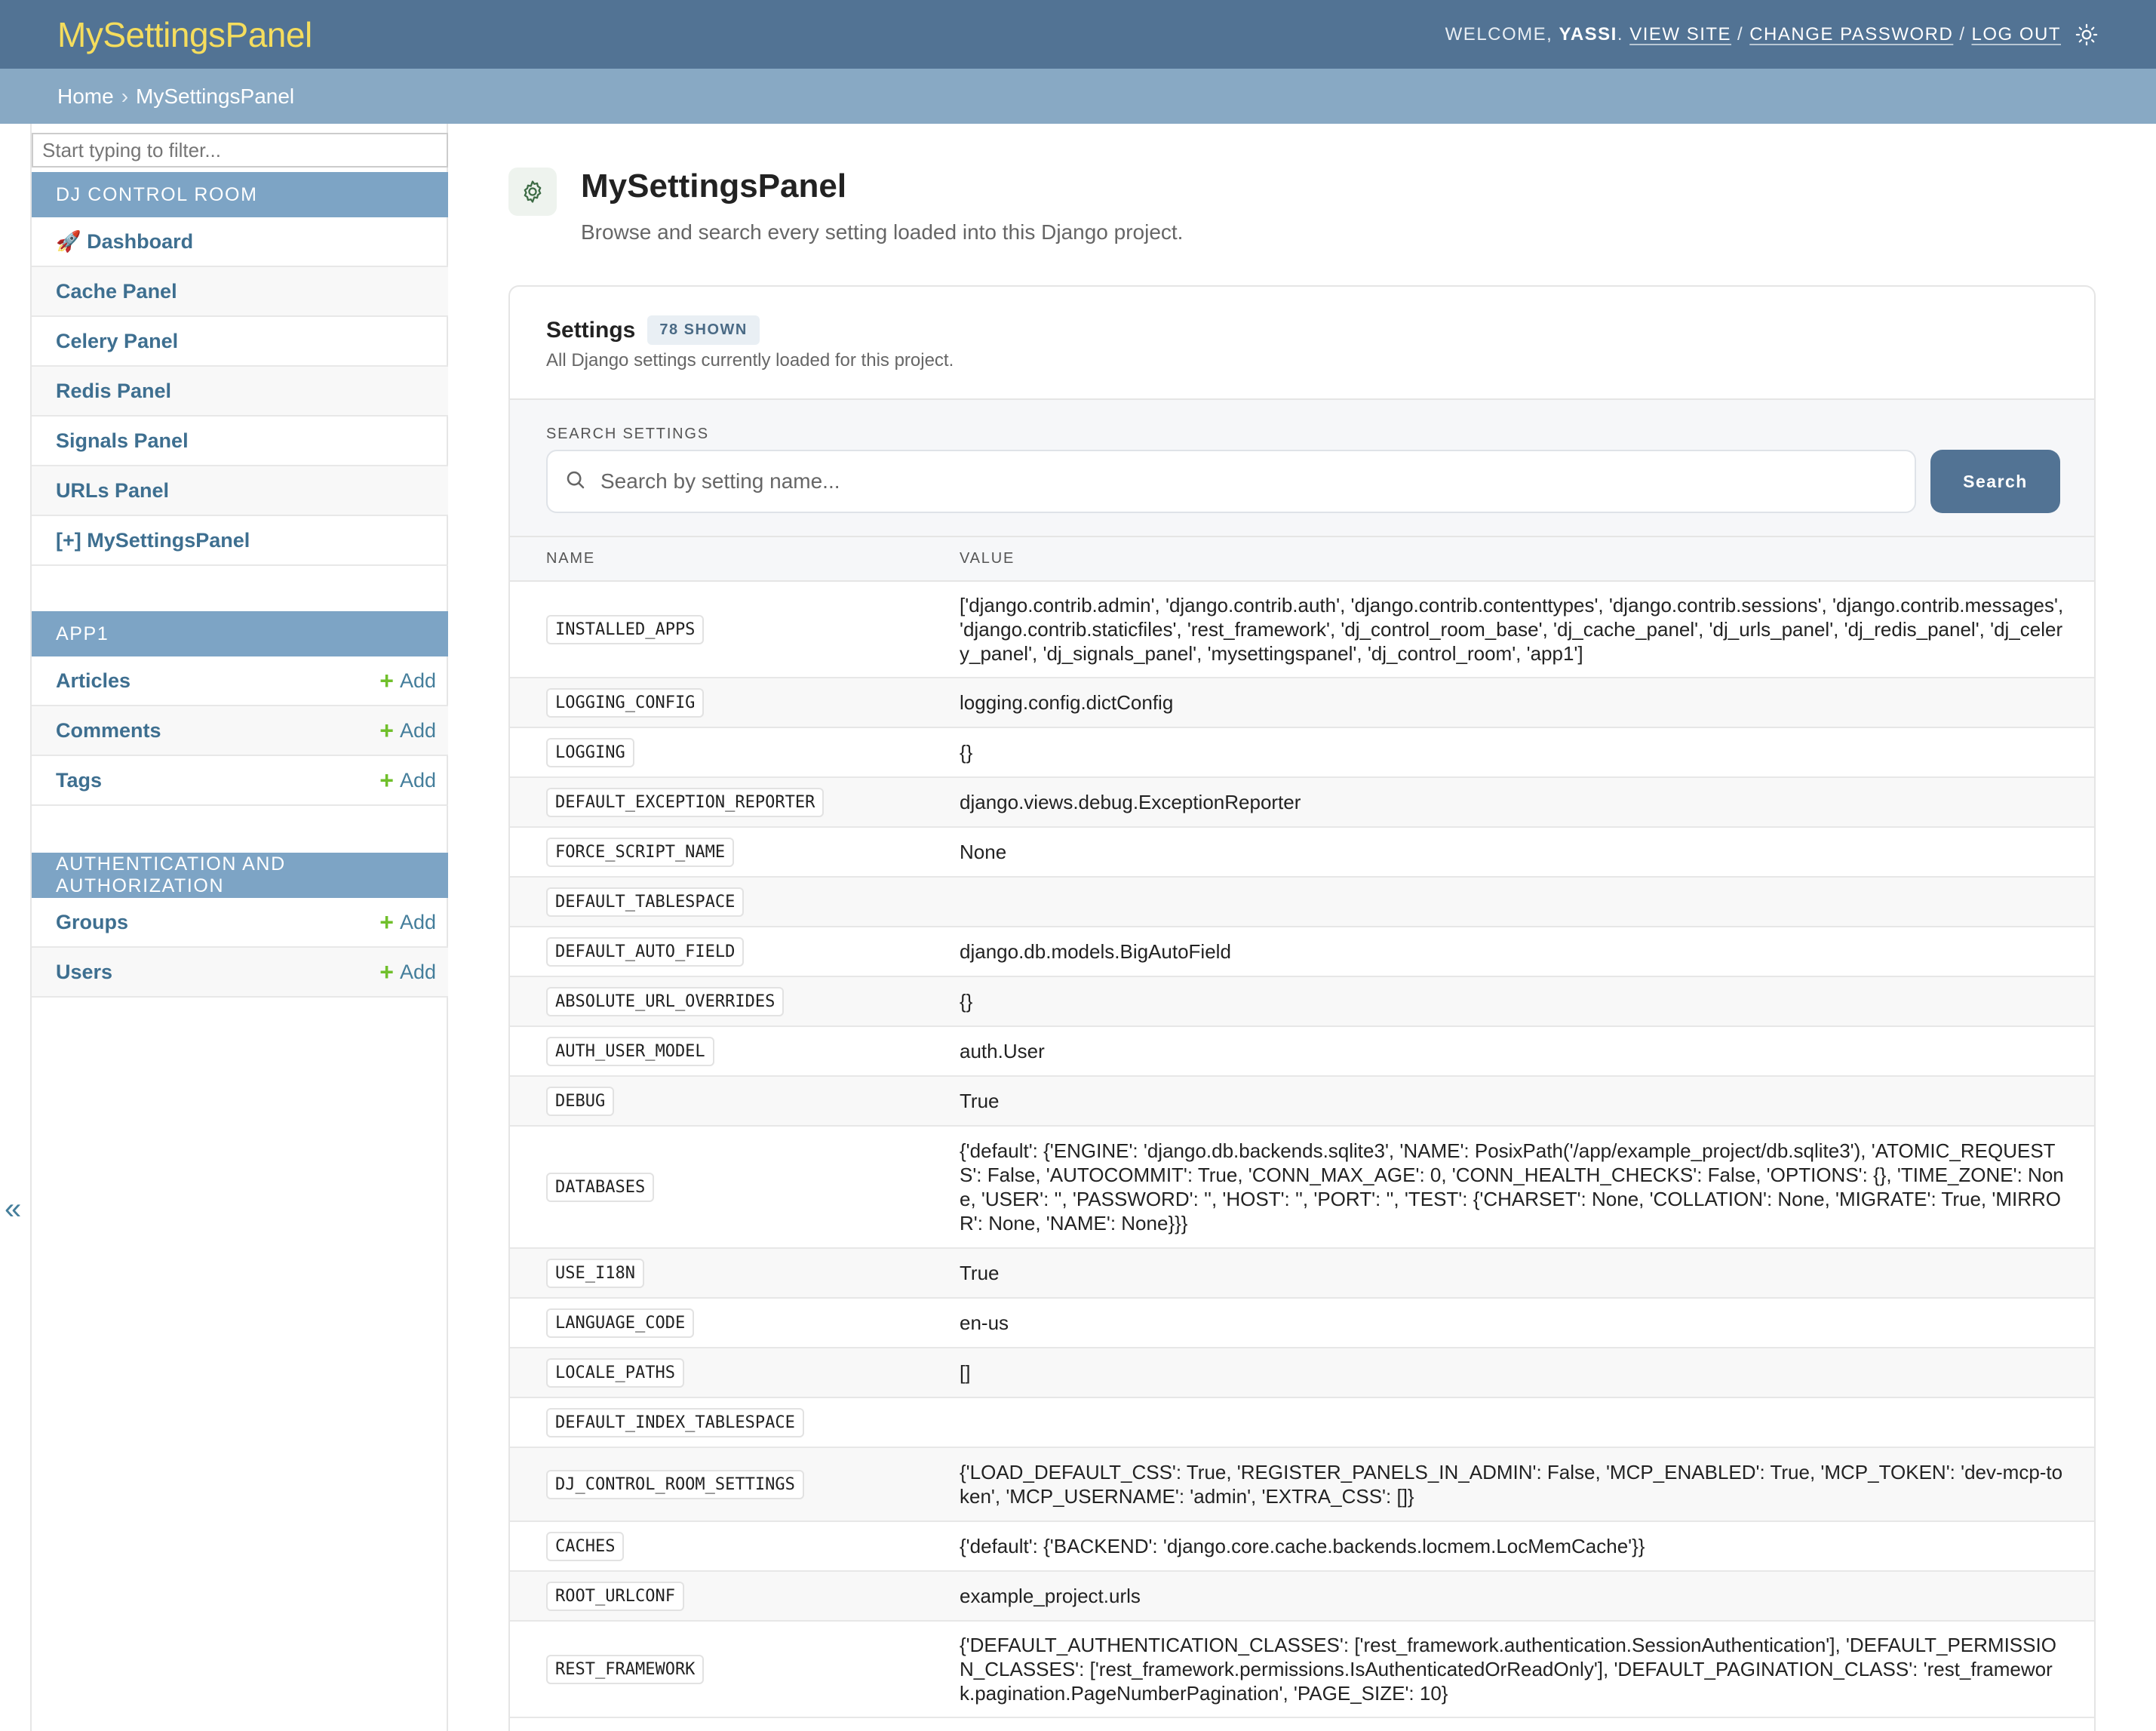 This screenshot has width=2156, height=1731. I want to click on add-articles-button: + Add, so click(407, 681).